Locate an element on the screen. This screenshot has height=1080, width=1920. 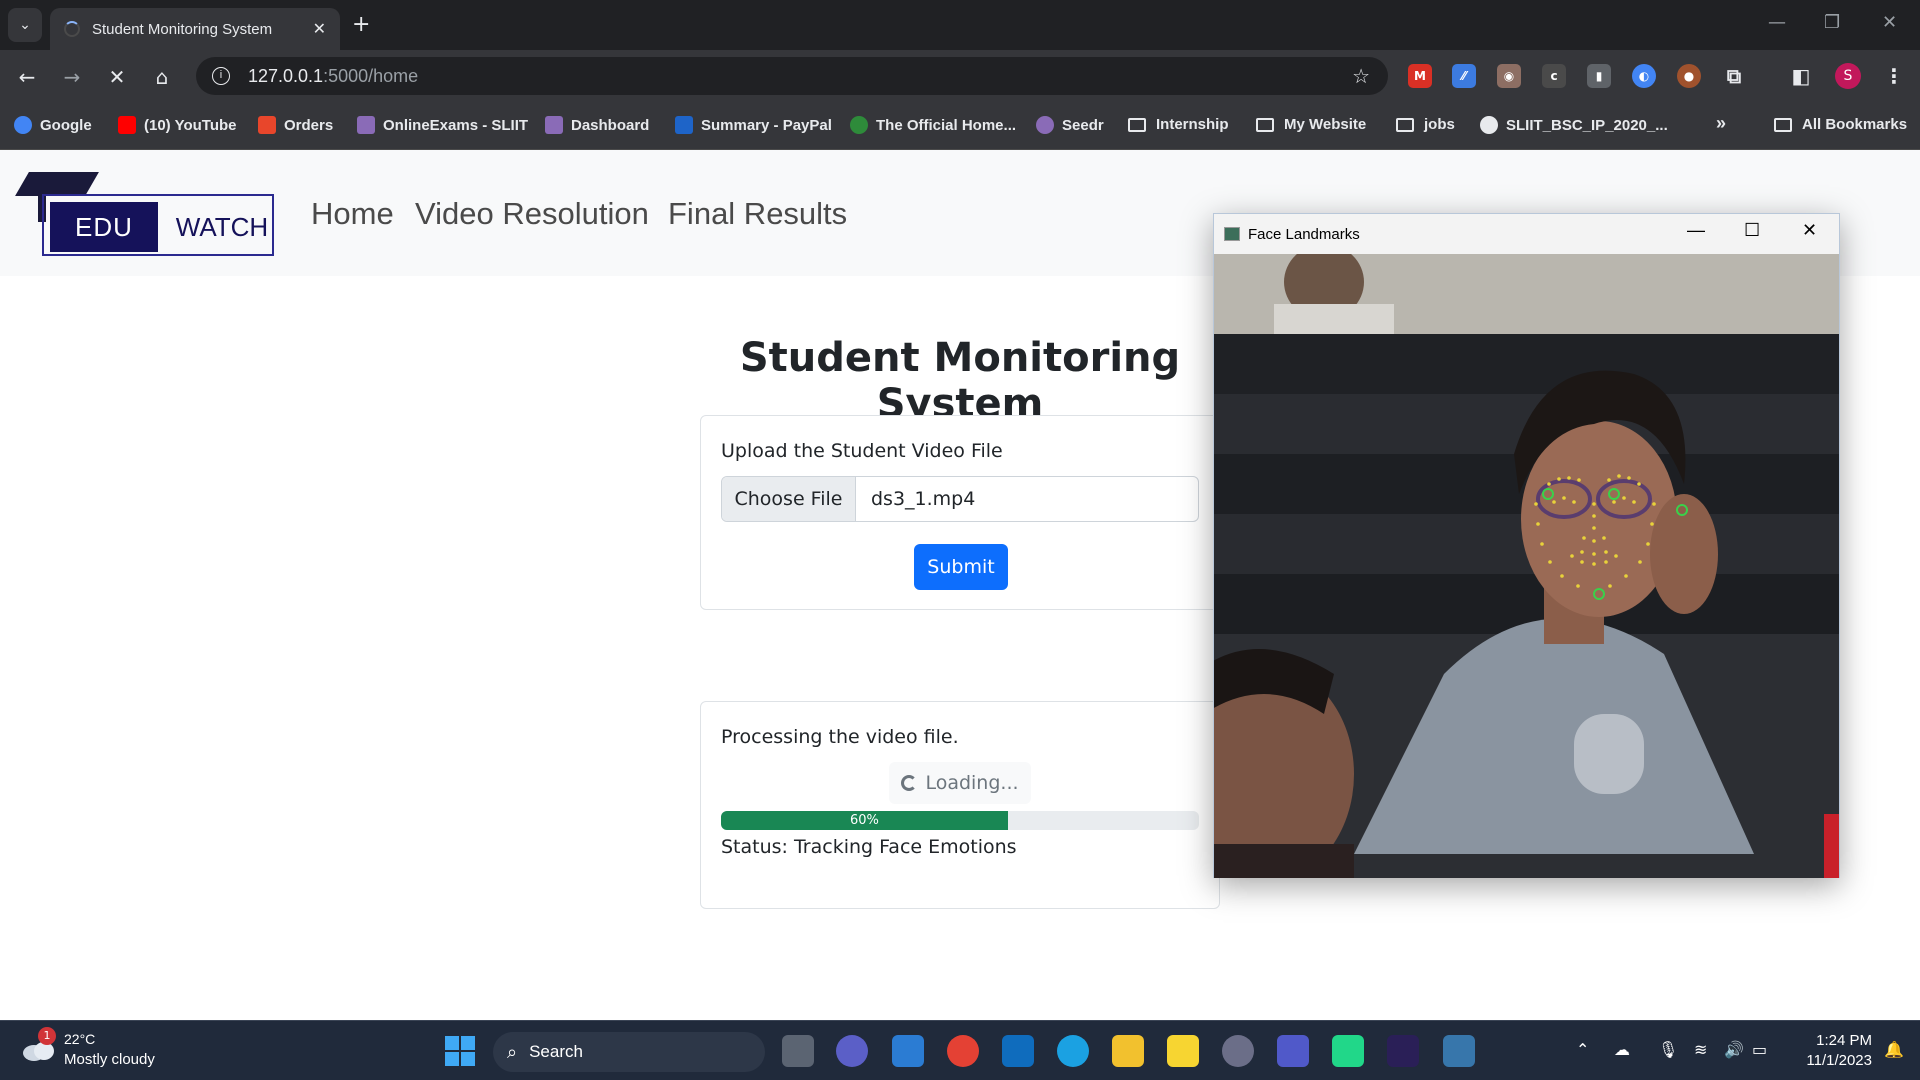
all-bookmarks-button: All Bookmarks is located at coordinates (1840, 124).